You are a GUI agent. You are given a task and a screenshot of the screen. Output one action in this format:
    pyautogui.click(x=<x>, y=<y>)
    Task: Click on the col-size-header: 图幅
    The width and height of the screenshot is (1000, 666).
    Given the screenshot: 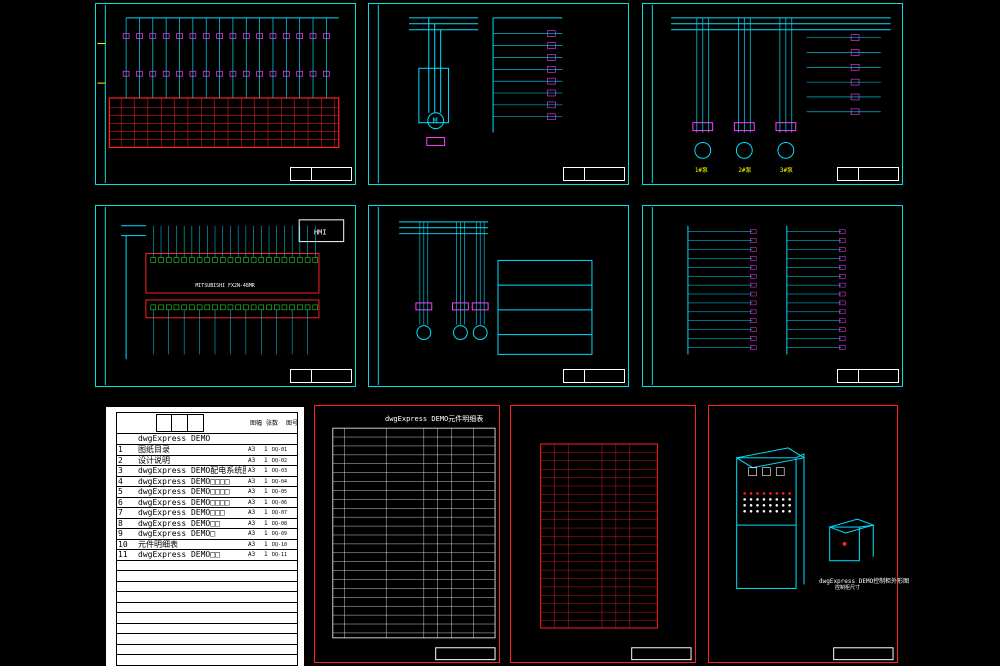 What is the action you would take?
    pyautogui.click(x=256, y=423)
    